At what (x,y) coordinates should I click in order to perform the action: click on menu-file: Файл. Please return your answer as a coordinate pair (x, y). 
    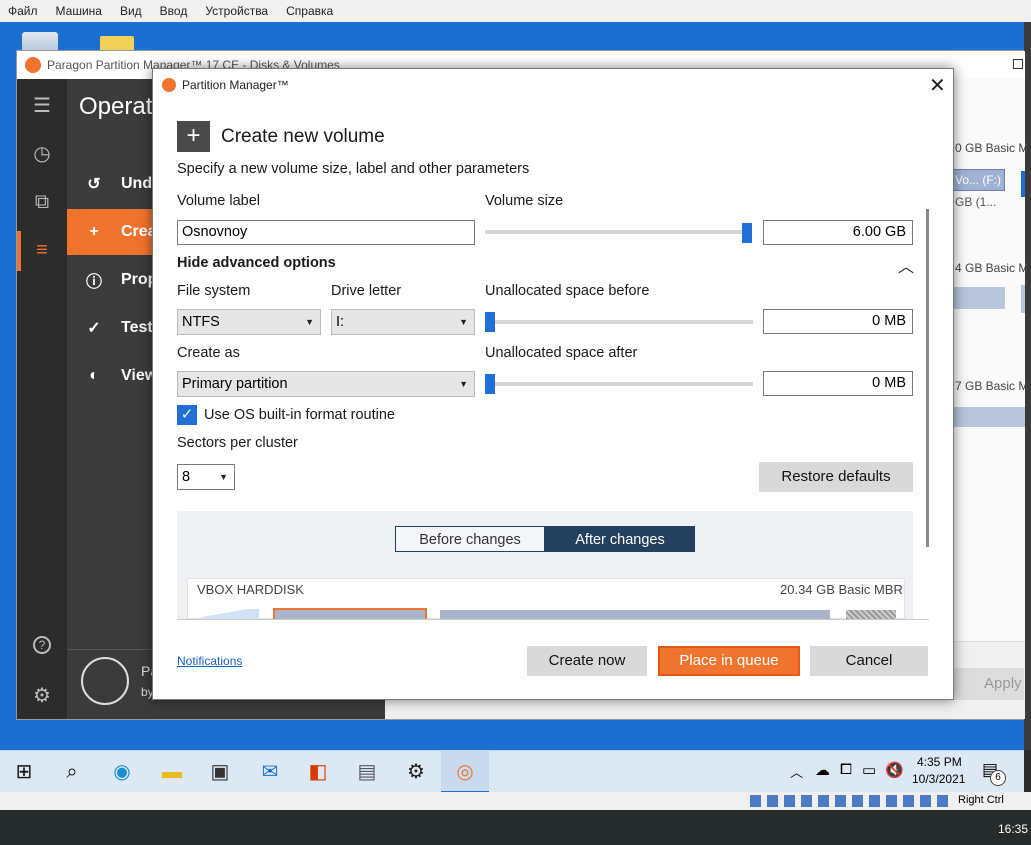
    Looking at the image, I should click on (23, 11).